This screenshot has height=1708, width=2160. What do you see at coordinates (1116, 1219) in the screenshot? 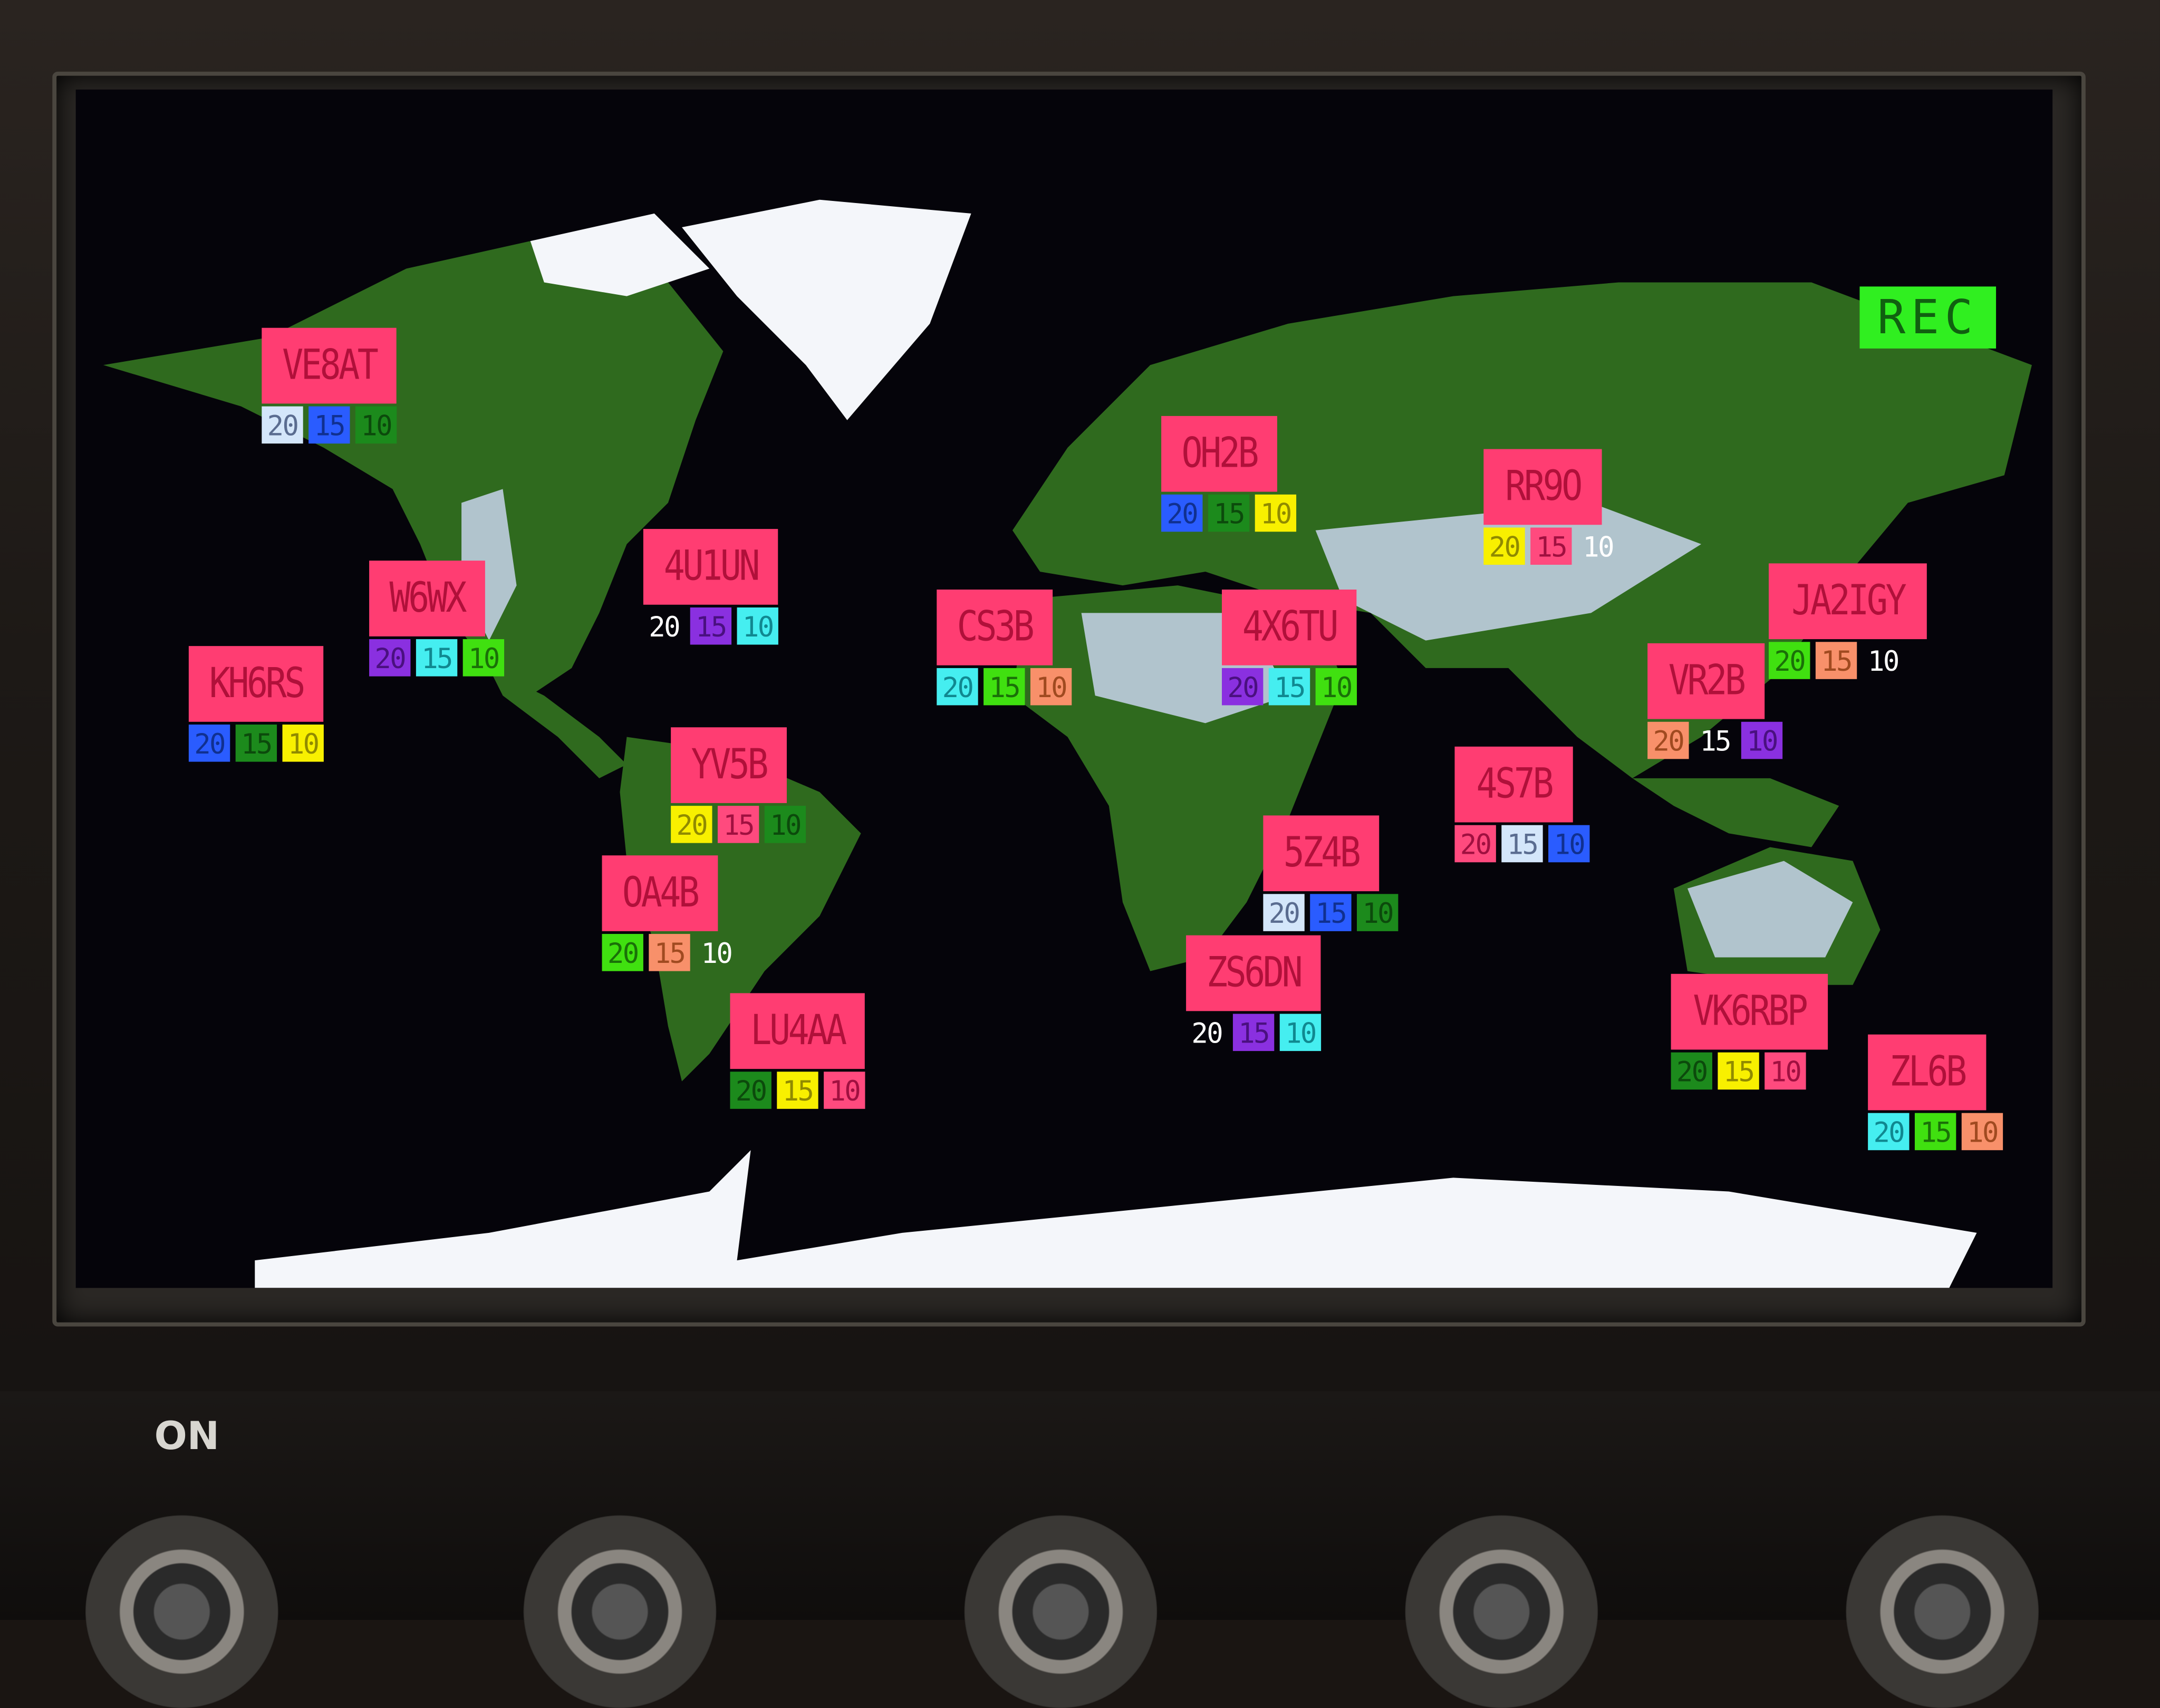
I see `antarctica` at bounding box center [1116, 1219].